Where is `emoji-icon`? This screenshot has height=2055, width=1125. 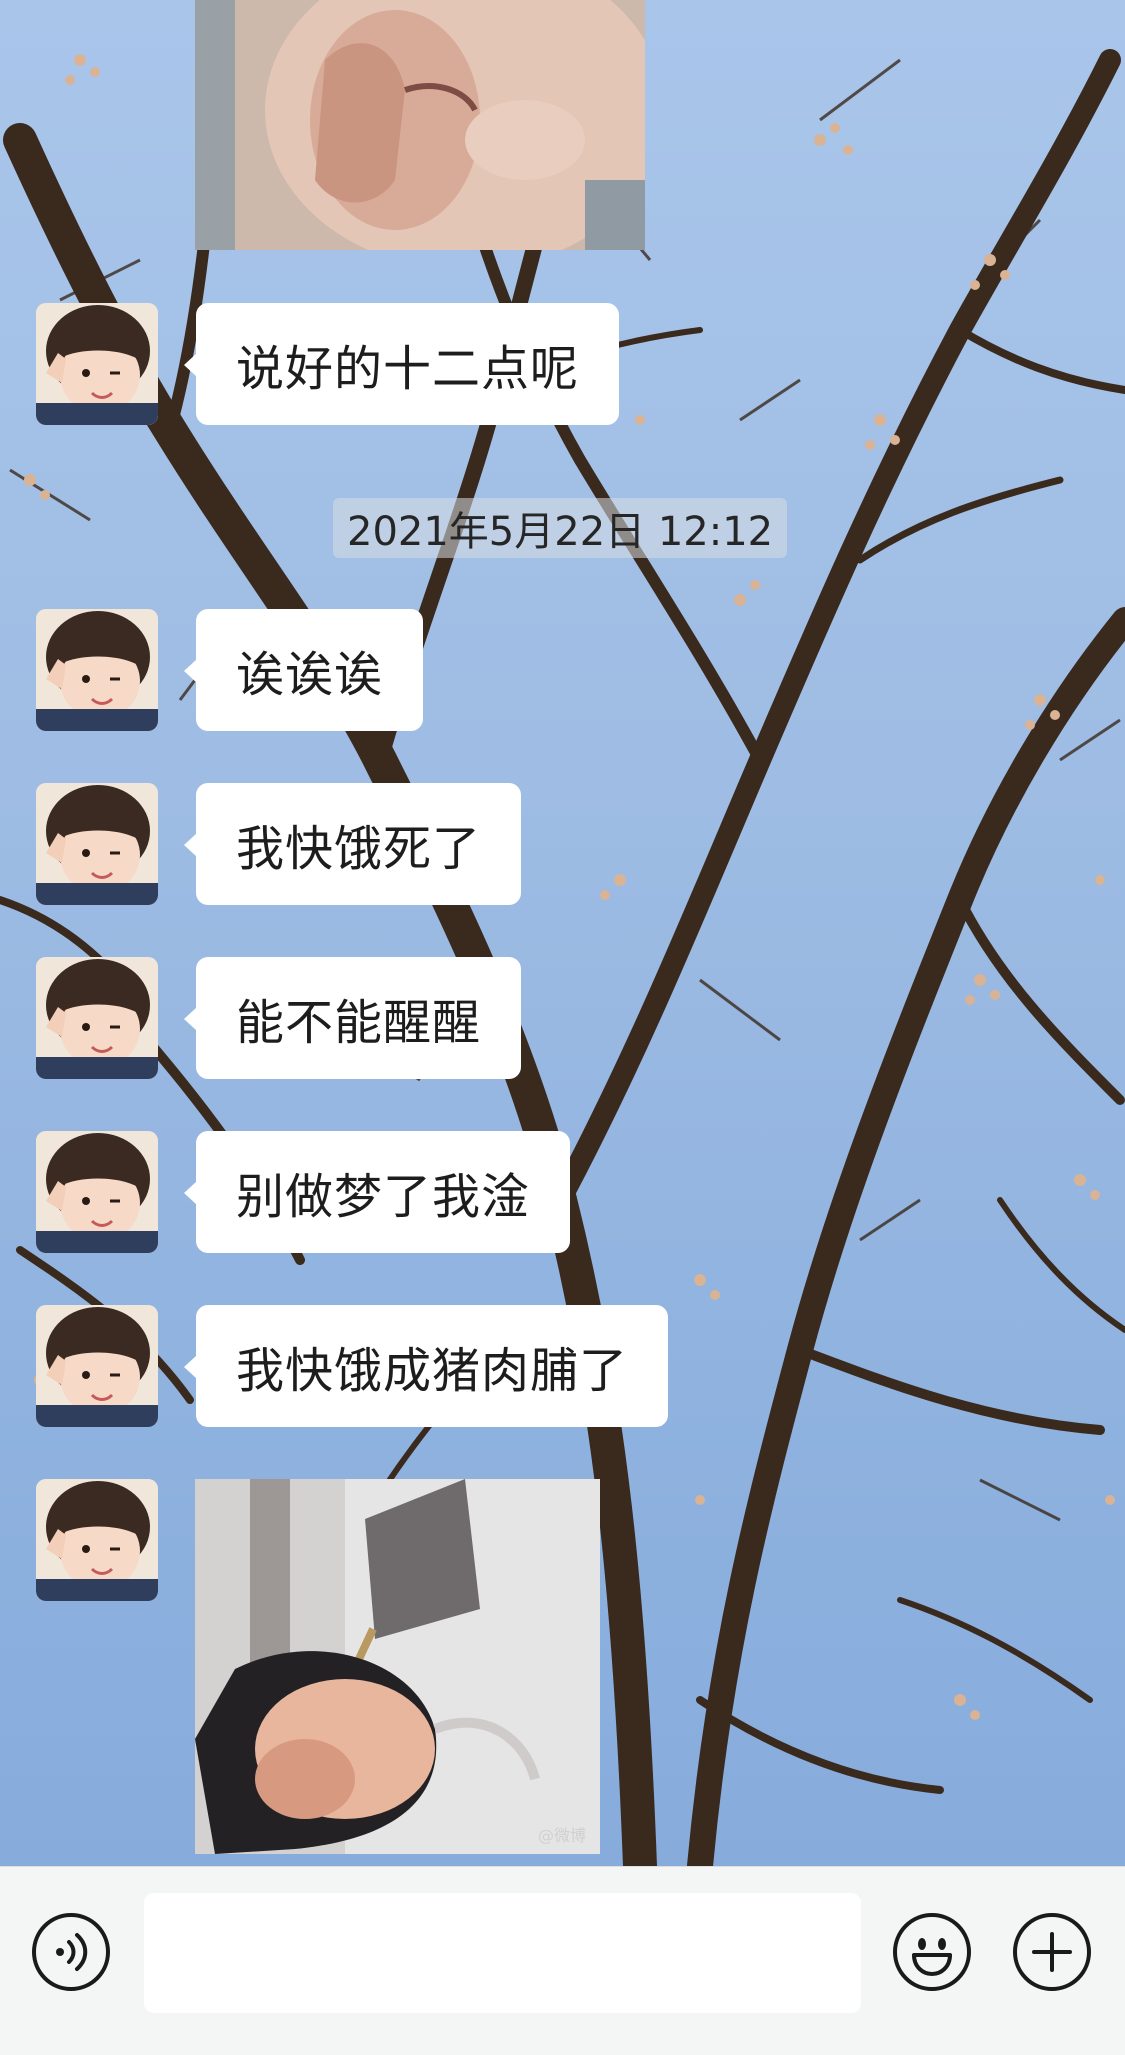
emoji-icon is located at coordinates (932, 1957).